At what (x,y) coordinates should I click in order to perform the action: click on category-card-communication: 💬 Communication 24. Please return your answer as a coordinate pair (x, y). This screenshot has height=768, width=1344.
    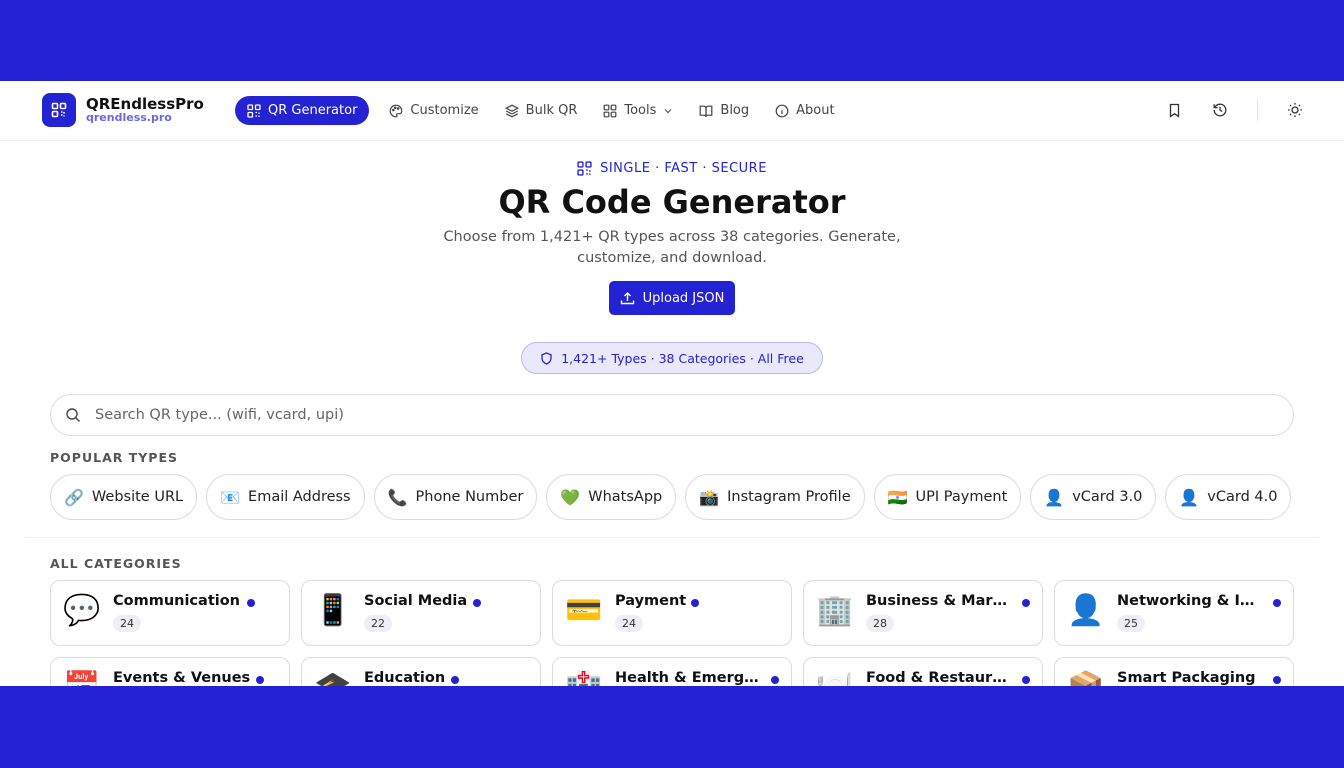
    Looking at the image, I should click on (170, 613).